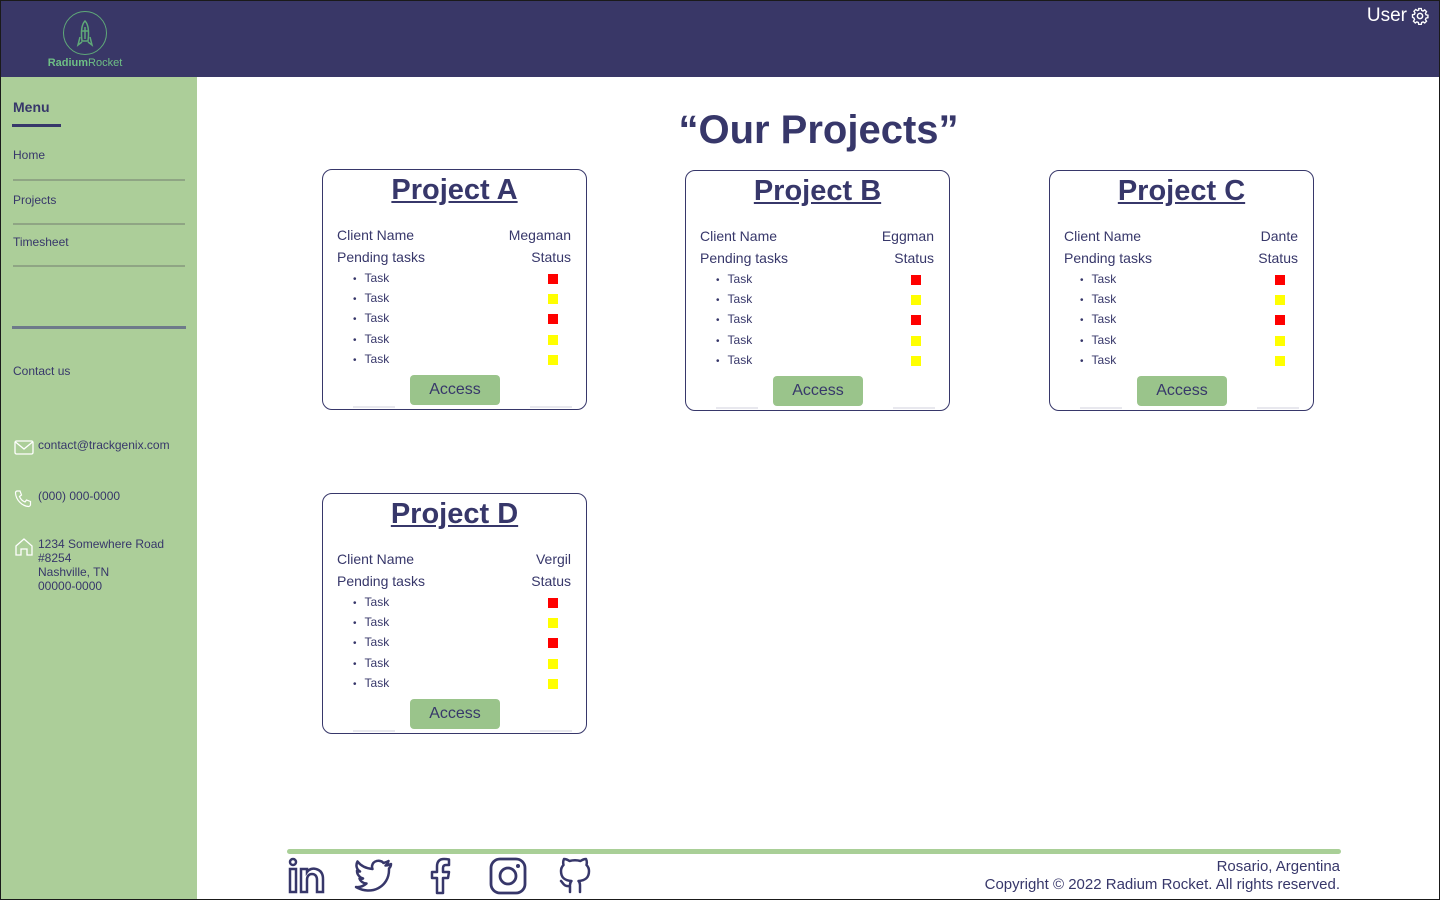 Image resolution: width=1440 pixels, height=900 pixels. I want to click on project-title: Project A, so click(454, 190).